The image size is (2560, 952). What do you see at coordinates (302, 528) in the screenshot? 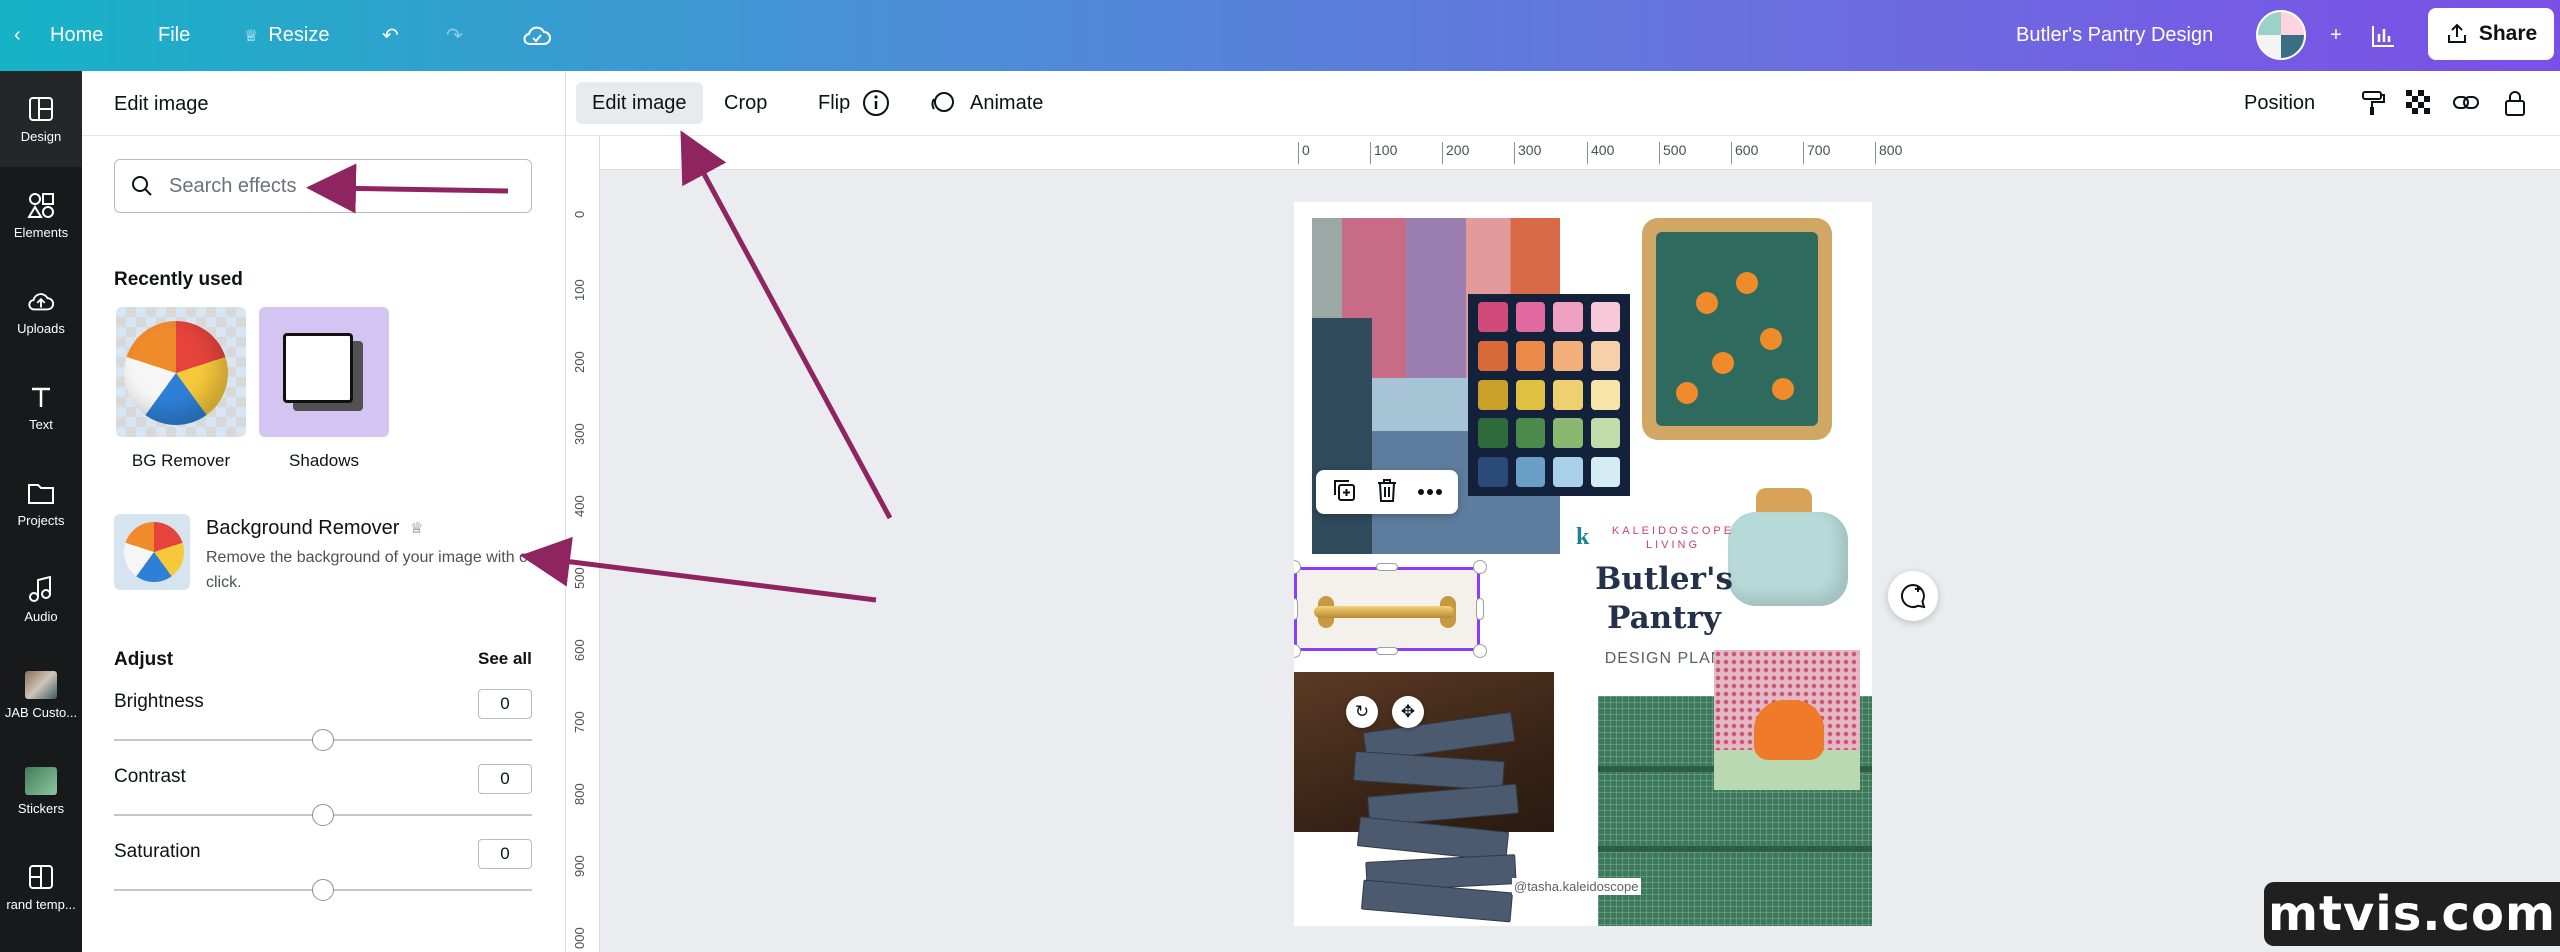
I see `background-remover-title: Background Remover` at bounding box center [302, 528].